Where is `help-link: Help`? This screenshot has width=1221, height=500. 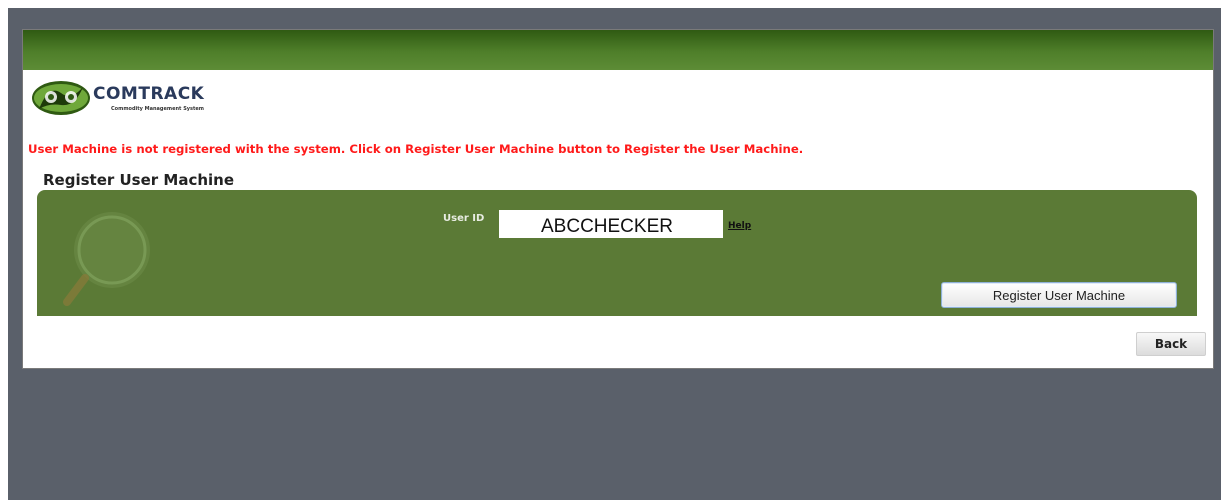
help-link: Help is located at coordinates (739, 226).